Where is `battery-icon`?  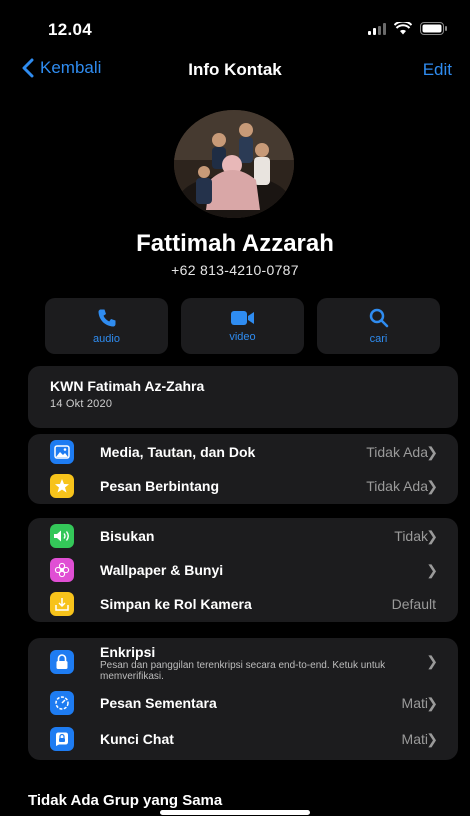
battery-icon is located at coordinates (433, 28).